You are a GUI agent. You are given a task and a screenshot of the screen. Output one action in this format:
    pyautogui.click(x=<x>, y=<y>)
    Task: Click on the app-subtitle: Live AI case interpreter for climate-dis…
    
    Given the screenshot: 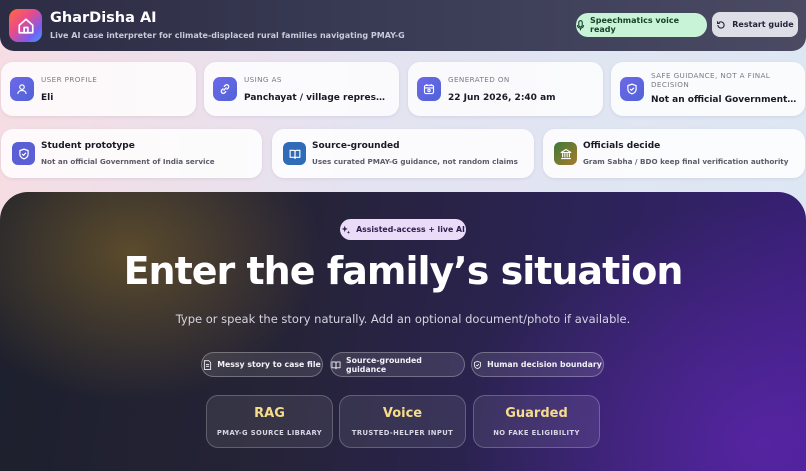 What is the action you would take?
    pyautogui.click(x=227, y=35)
    